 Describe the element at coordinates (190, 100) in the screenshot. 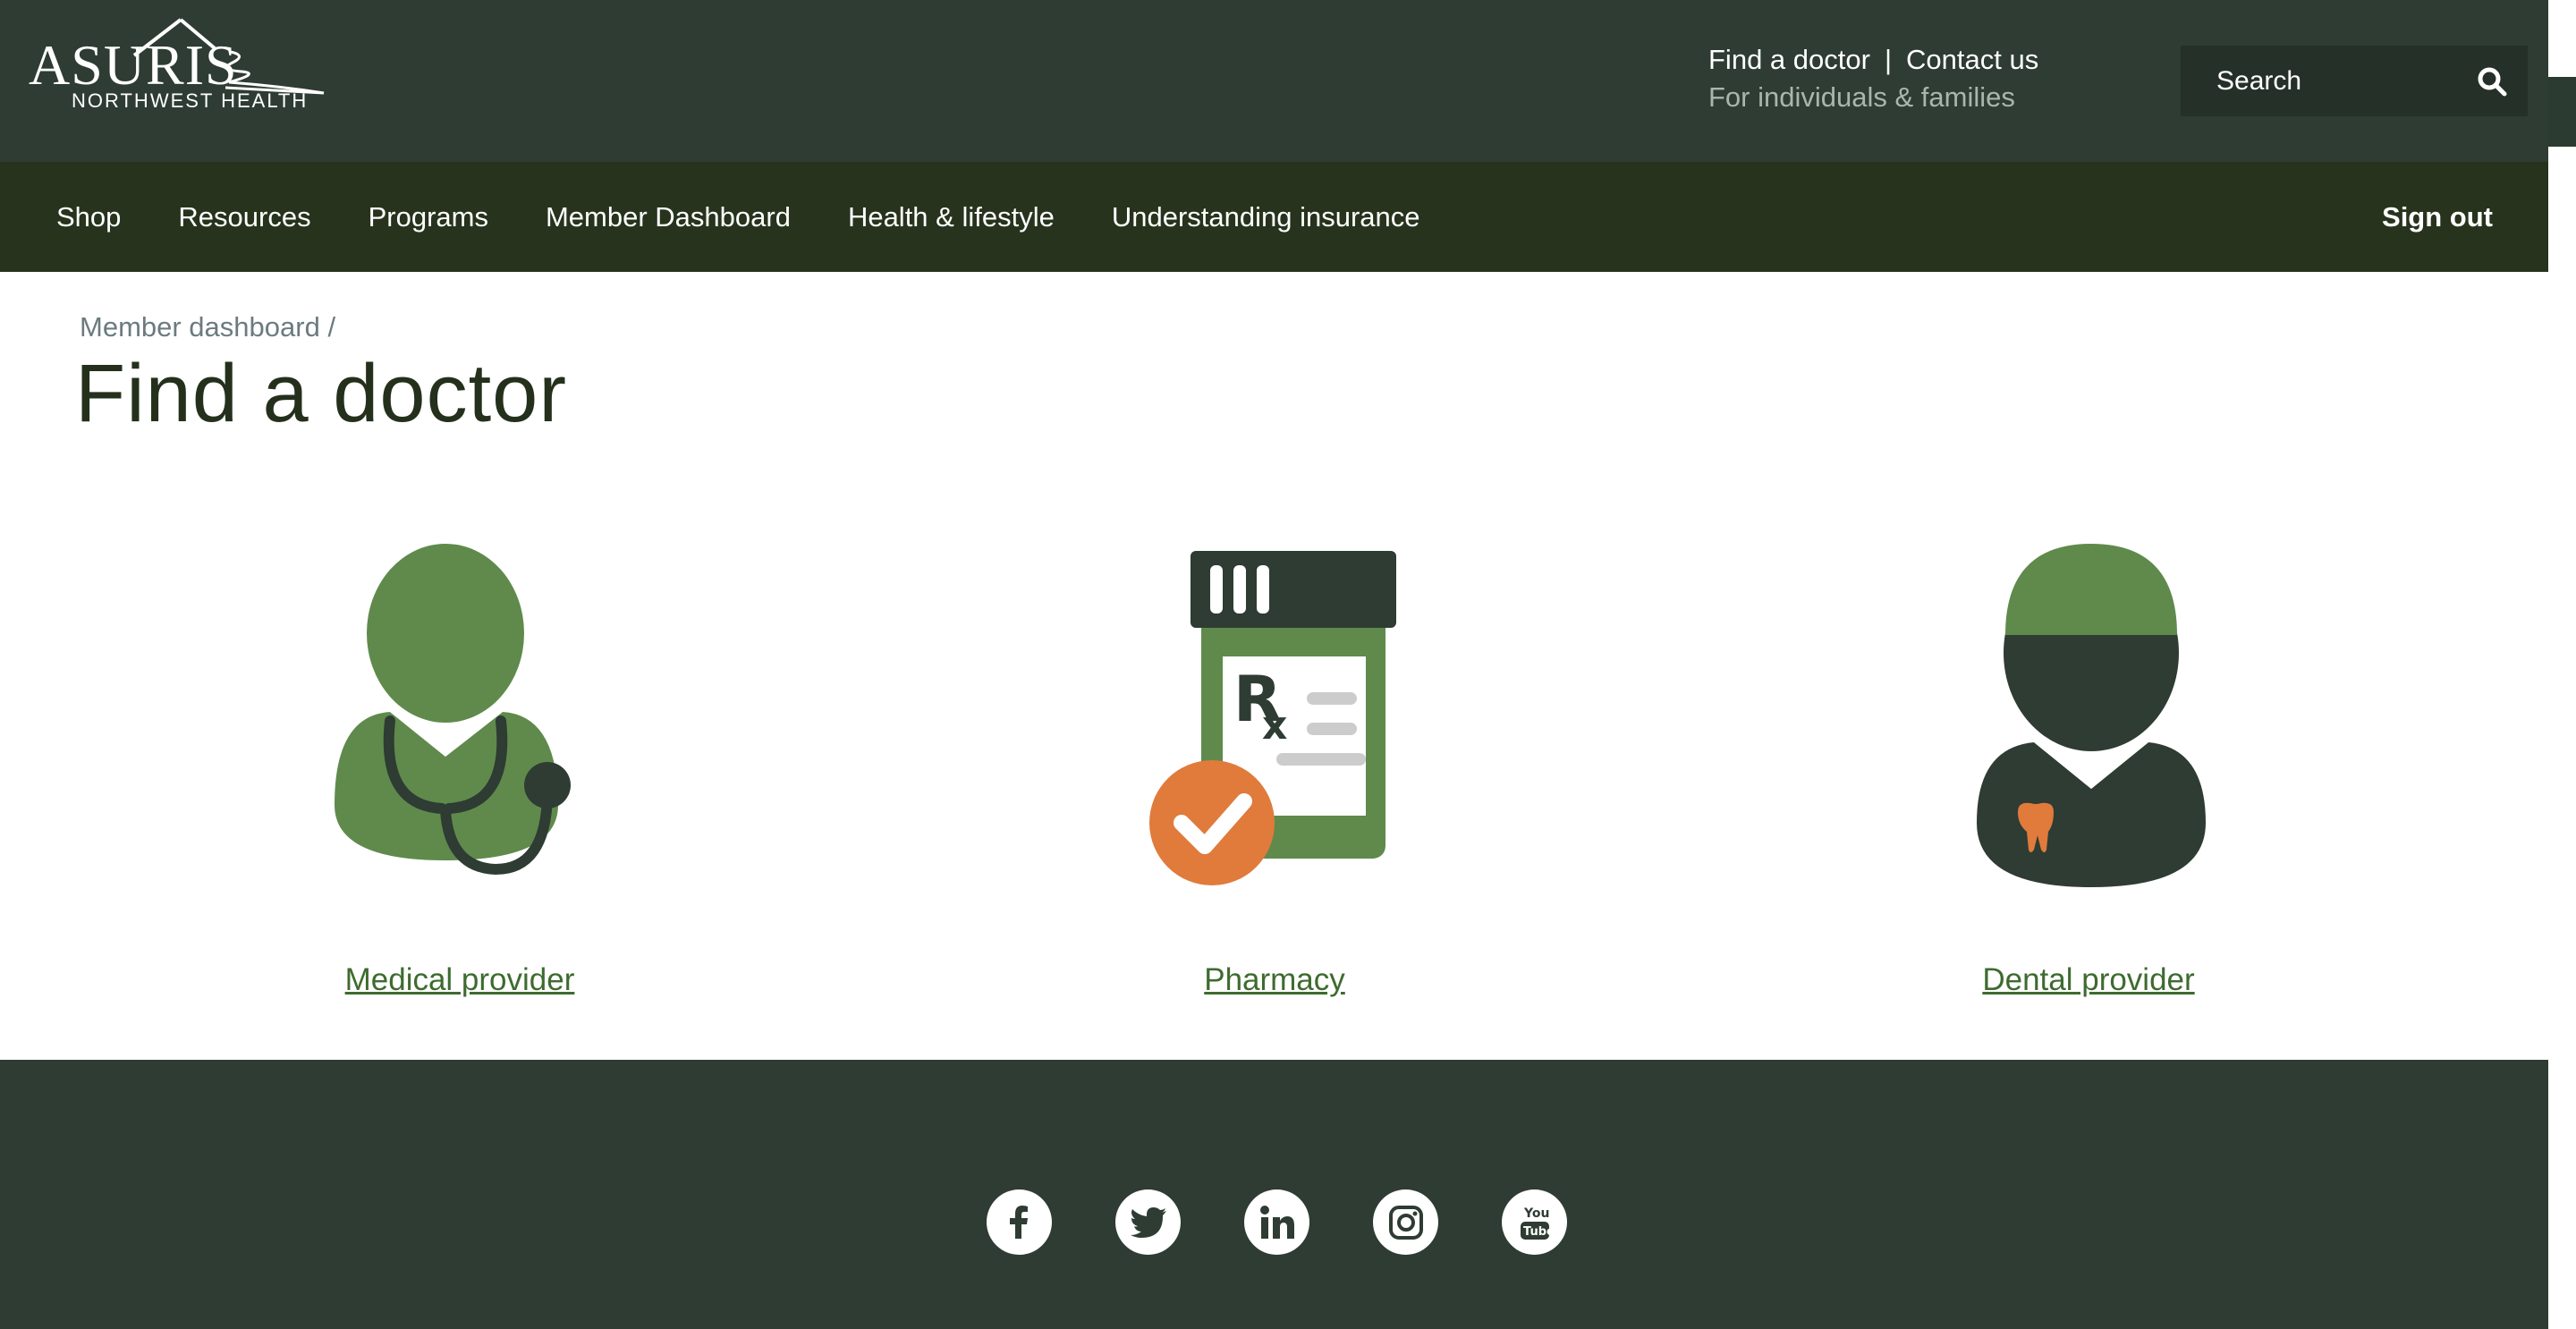

I see `logo-tagline: NORTHWEST HEALTH` at that location.